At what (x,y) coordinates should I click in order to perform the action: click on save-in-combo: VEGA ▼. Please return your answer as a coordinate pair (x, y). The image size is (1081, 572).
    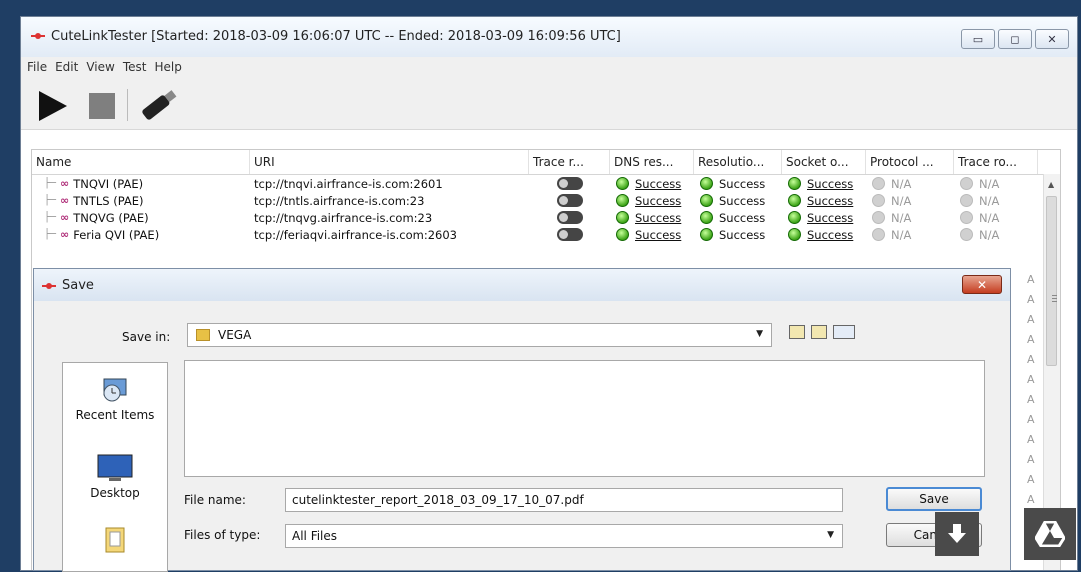
    Looking at the image, I should click on (479, 335).